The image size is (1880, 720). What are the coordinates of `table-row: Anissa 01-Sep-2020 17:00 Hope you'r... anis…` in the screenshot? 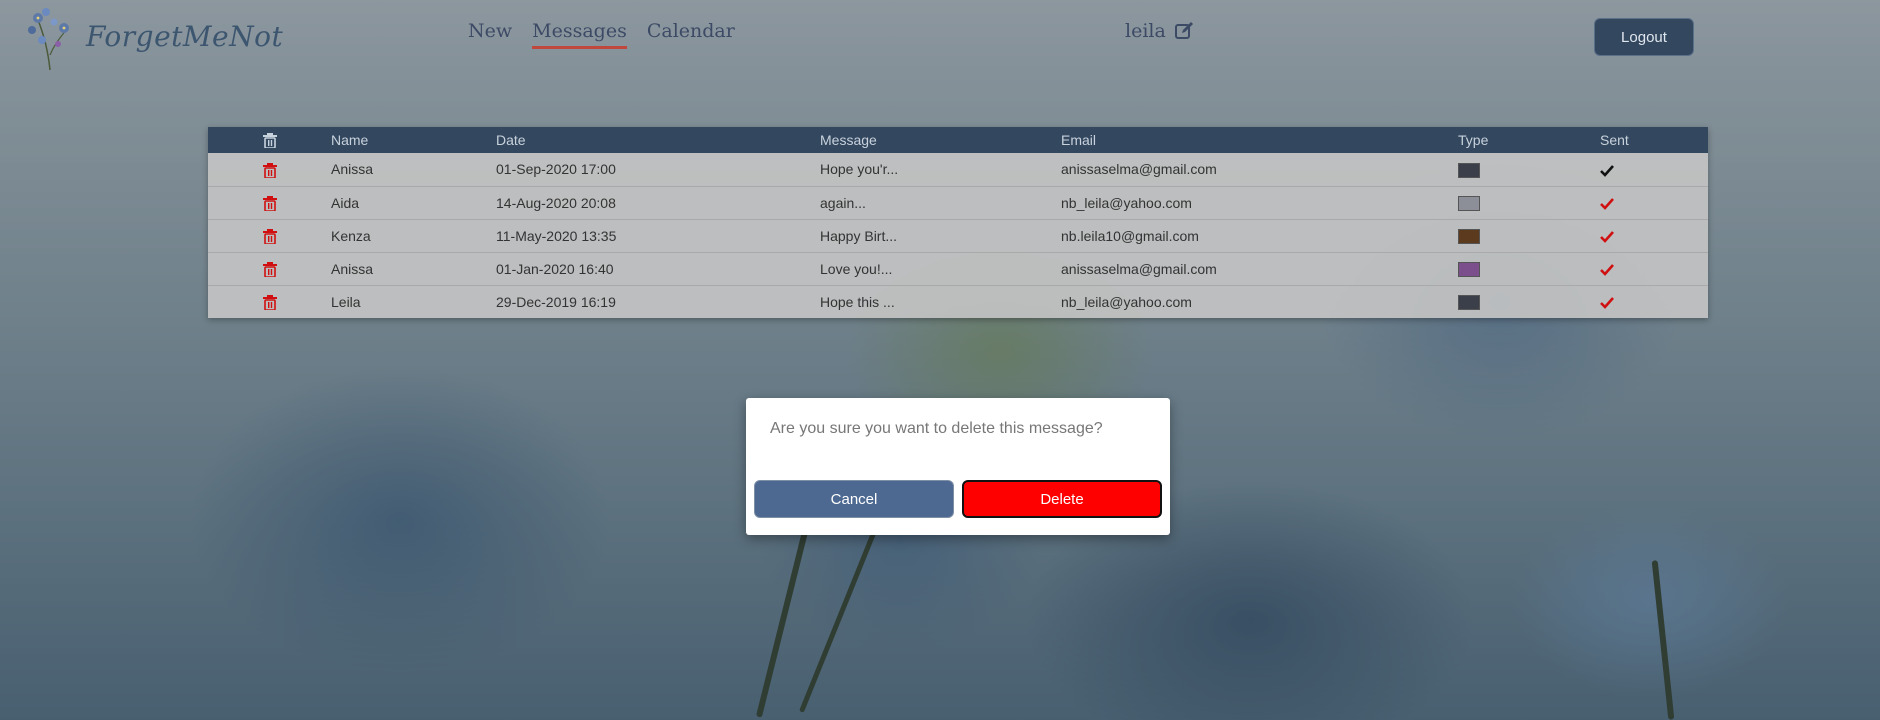 It's located at (958, 169).